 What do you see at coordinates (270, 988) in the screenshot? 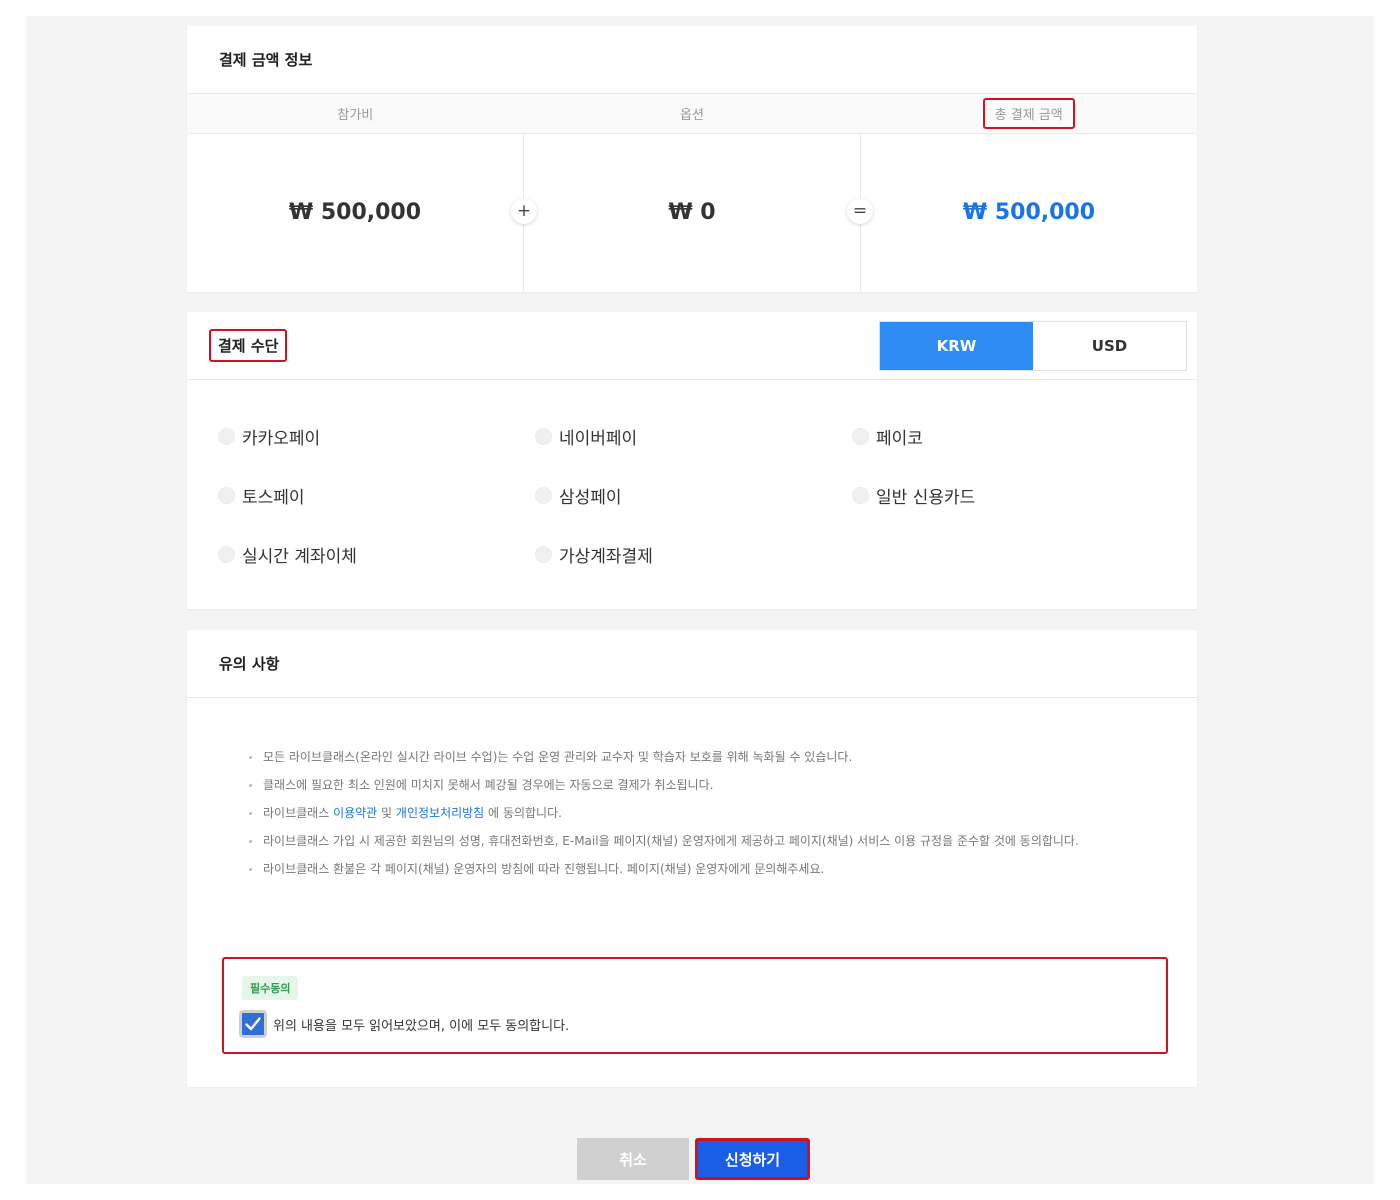
I see `required-badge: 필수동의` at bounding box center [270, 988].